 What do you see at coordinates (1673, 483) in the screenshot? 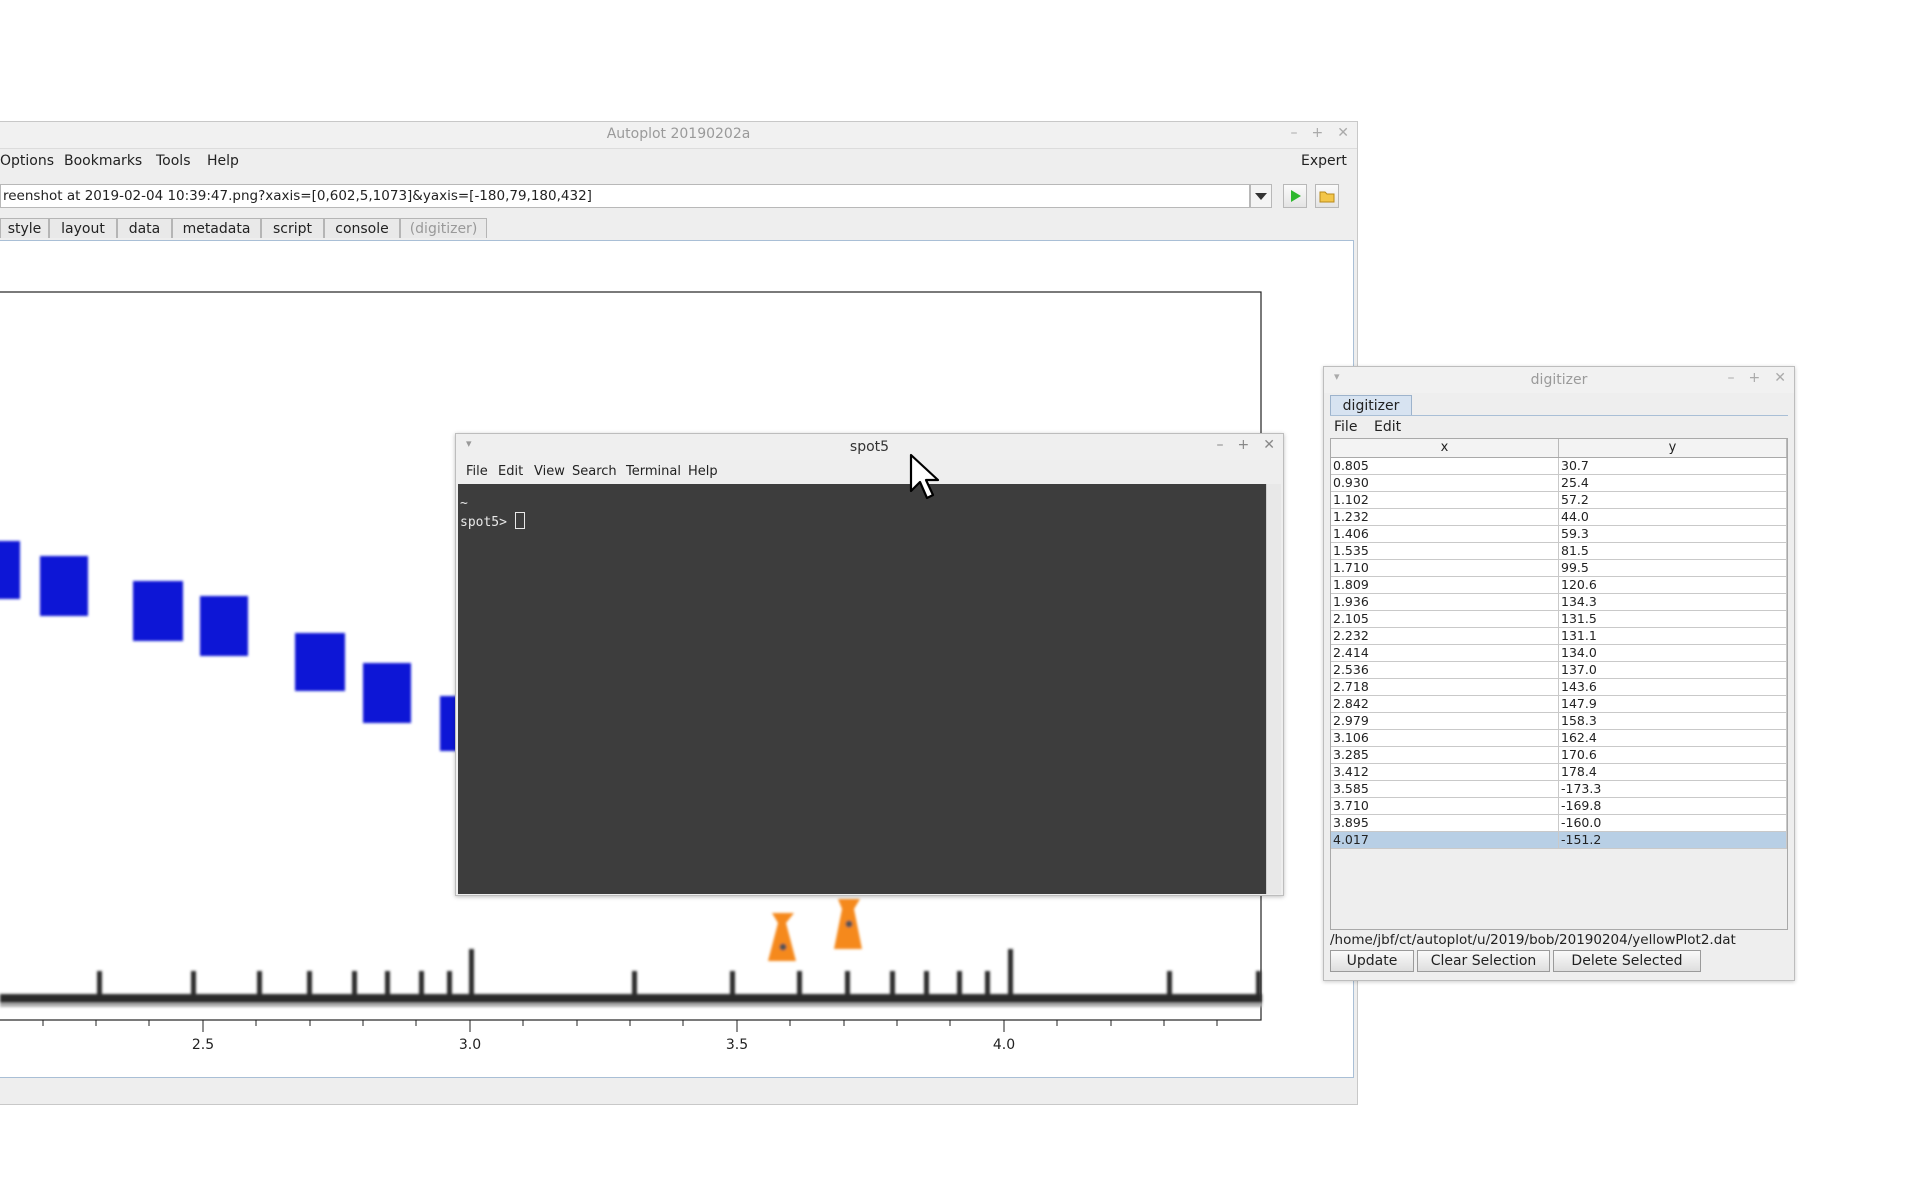
I see `cell-y: 25.4` at bounding box center [1673, 483].